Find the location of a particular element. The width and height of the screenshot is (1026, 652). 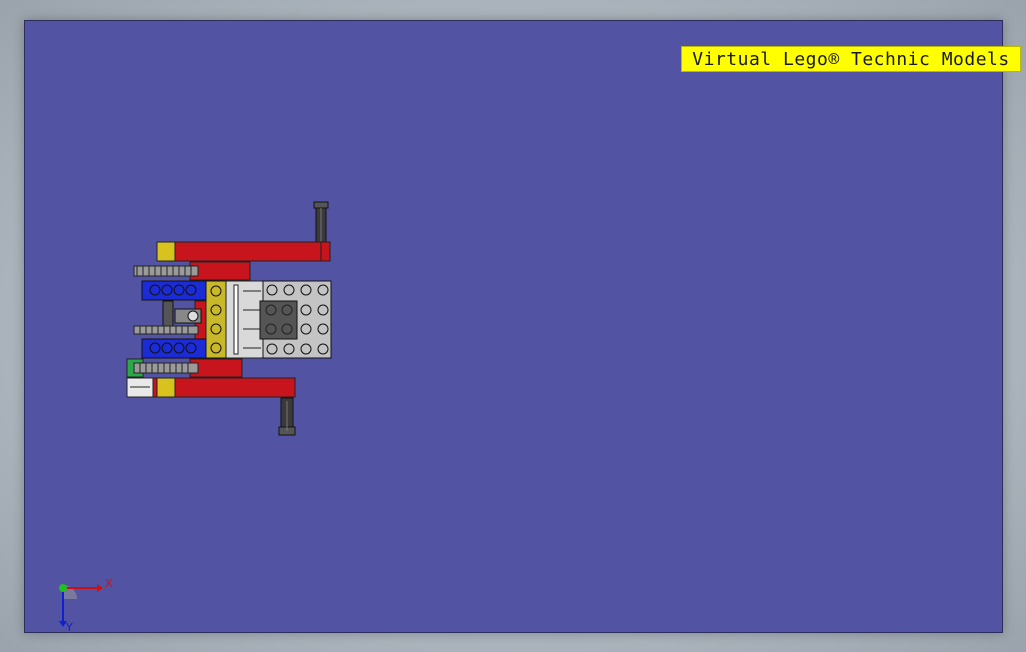

red-block-upper is located at coordinates (220, 271).